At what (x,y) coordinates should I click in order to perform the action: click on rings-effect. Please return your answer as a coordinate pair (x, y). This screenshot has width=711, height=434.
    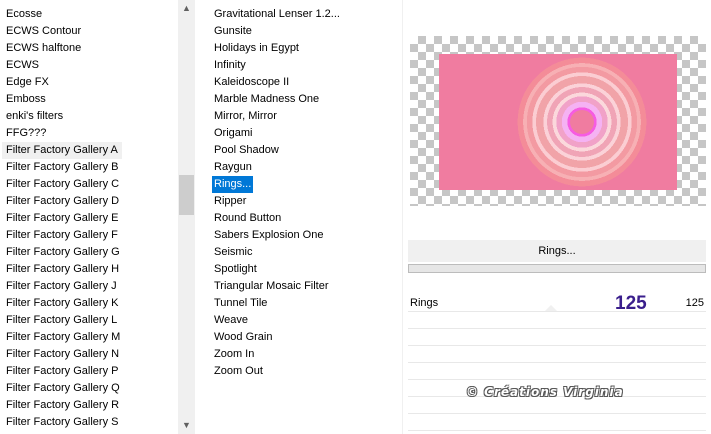
    Looking at the image, I should click on (582, 122).